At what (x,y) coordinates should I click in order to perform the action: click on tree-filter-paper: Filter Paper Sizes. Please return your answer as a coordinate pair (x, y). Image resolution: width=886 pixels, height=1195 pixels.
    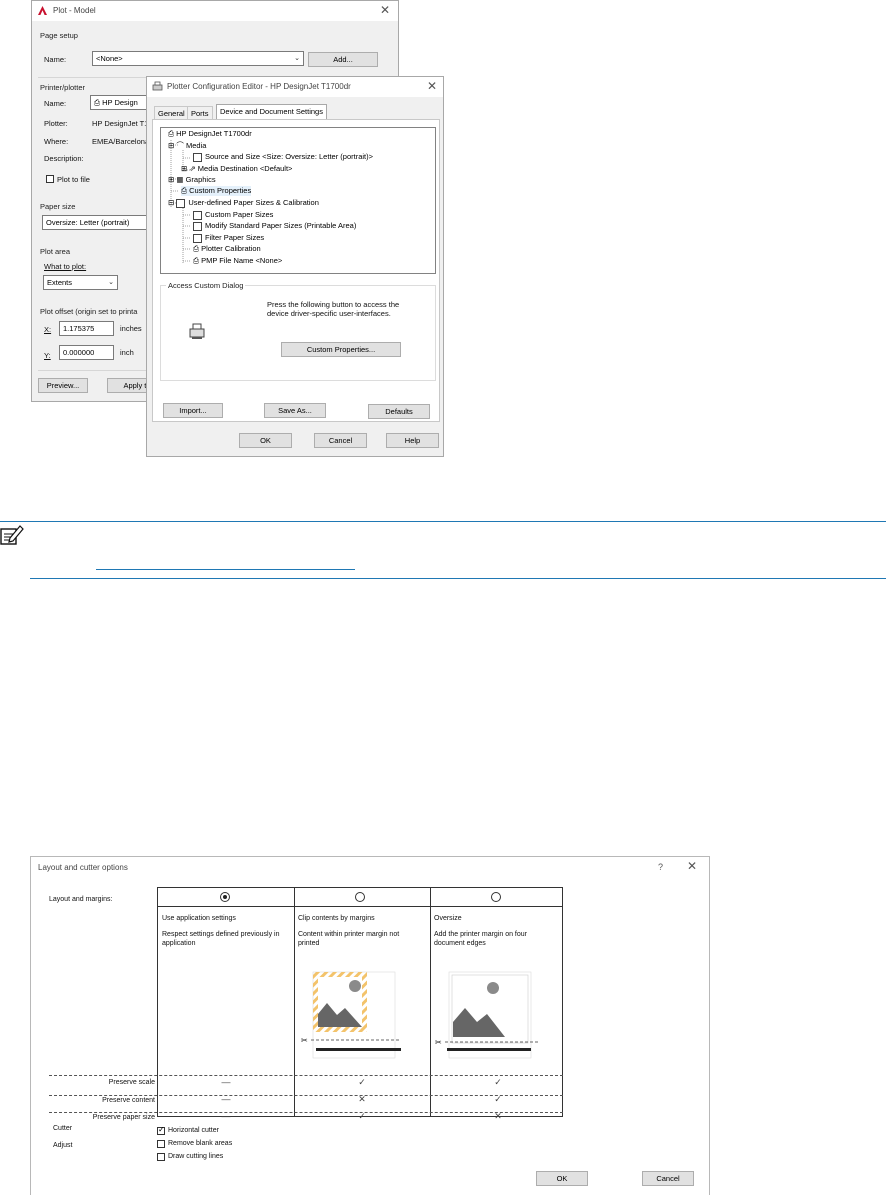
    Looking at the image, I should click on (228, 238).